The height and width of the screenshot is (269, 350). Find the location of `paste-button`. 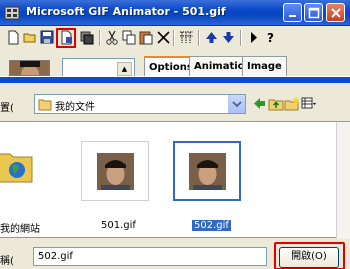

paste-button is located at coordinates (146, 37).